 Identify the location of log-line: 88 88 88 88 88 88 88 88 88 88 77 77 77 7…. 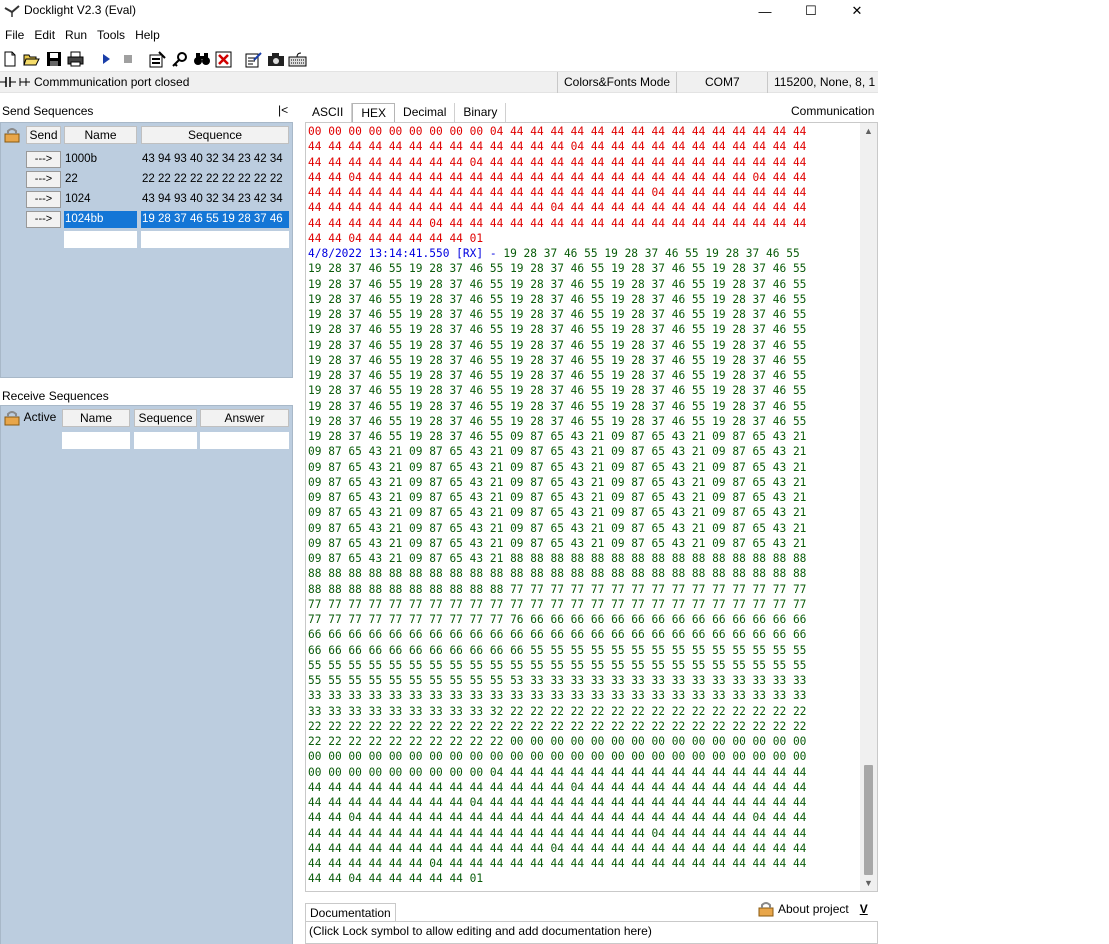
(592, 589).